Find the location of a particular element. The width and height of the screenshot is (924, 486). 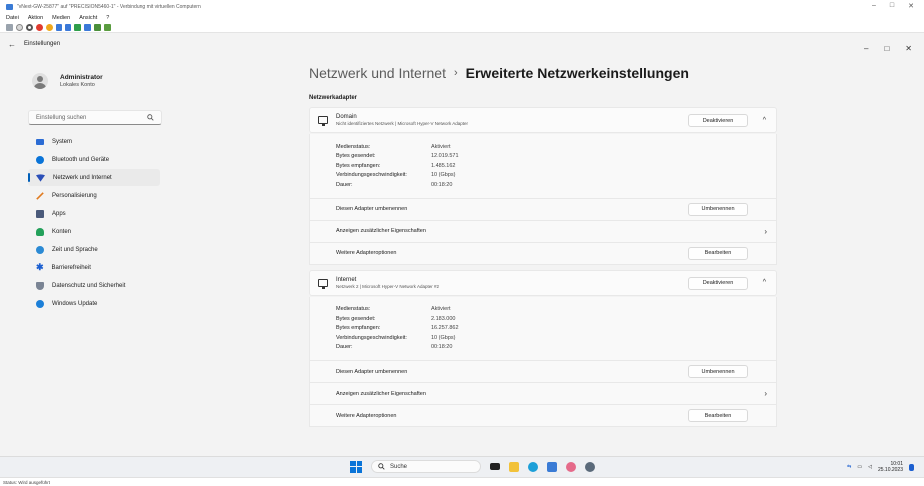

shutdown-icon is located at coordinates (39, 27).